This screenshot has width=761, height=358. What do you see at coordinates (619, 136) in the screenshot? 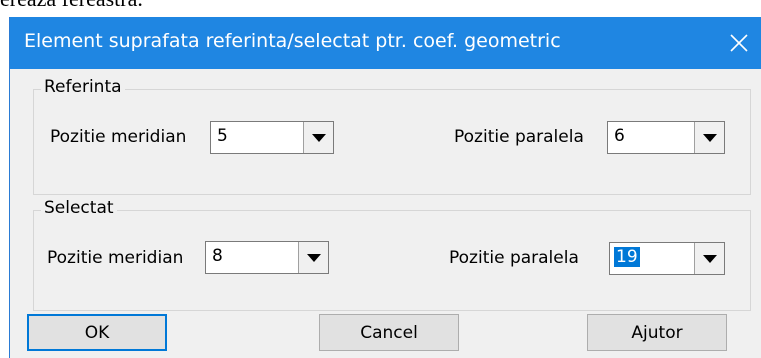
I see `referinta-paralela-value: 6` at bounding box center [619, 136].